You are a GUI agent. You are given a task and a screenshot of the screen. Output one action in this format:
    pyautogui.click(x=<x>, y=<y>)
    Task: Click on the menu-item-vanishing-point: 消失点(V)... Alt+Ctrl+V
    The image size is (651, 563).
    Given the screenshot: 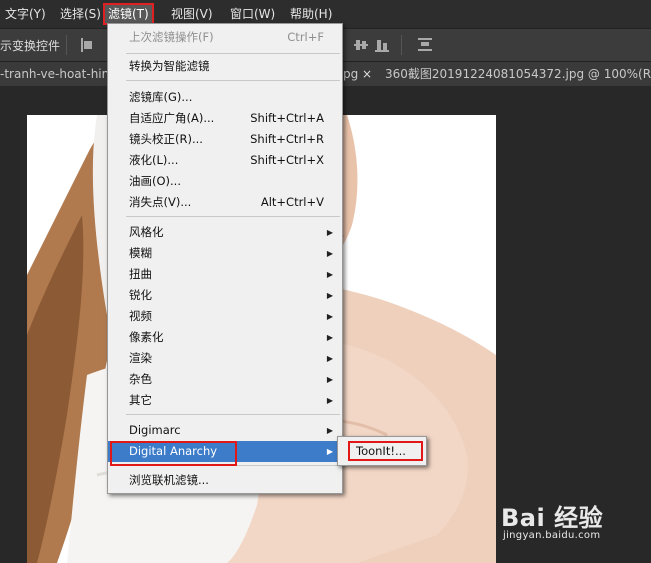 What is the action you would take?
    pyautogui.click(x=225, y=202)
    